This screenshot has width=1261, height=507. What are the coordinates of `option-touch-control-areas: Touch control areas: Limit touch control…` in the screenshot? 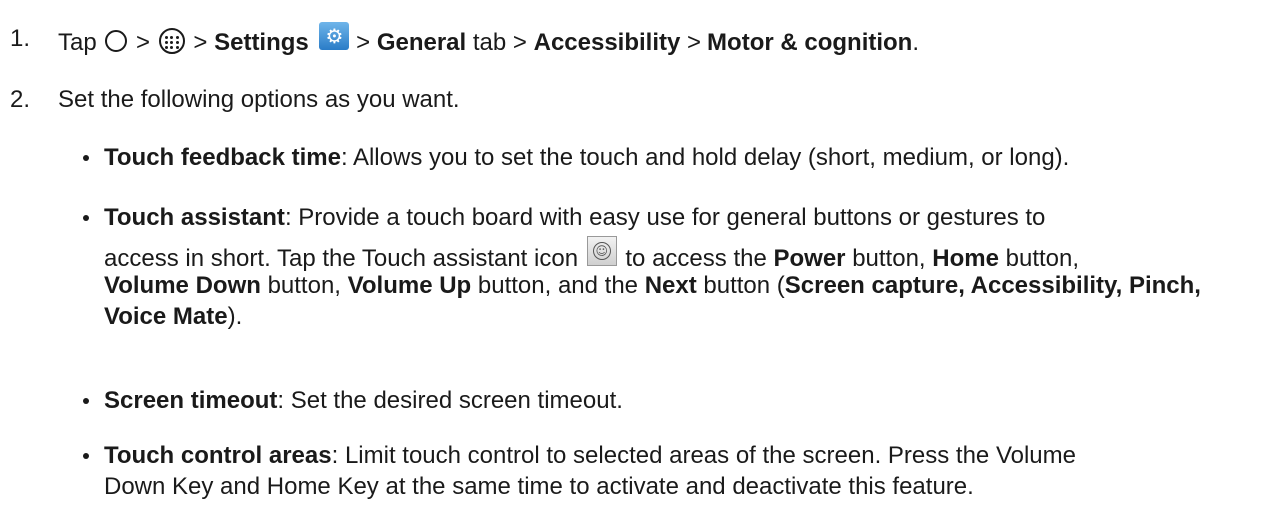 It's located at (663, 471).